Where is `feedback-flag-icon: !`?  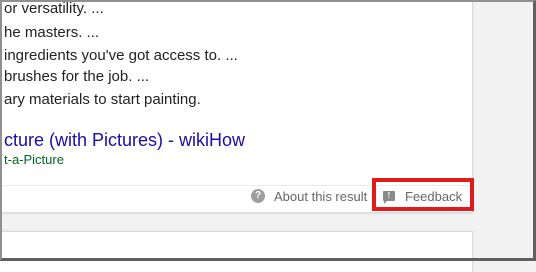
feedback-flag-icon: ! is located at coordinates (389, 197).